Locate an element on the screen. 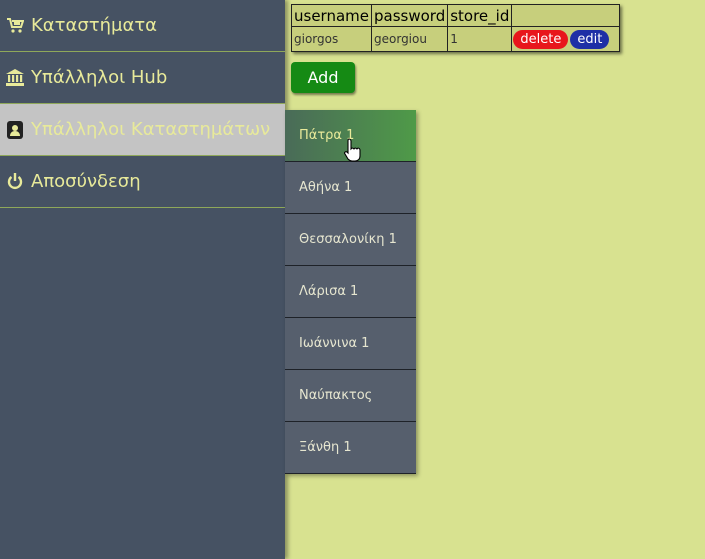 This screenshot has width=705, height=559. edit-button: edit is located at coordinates (590, 39).